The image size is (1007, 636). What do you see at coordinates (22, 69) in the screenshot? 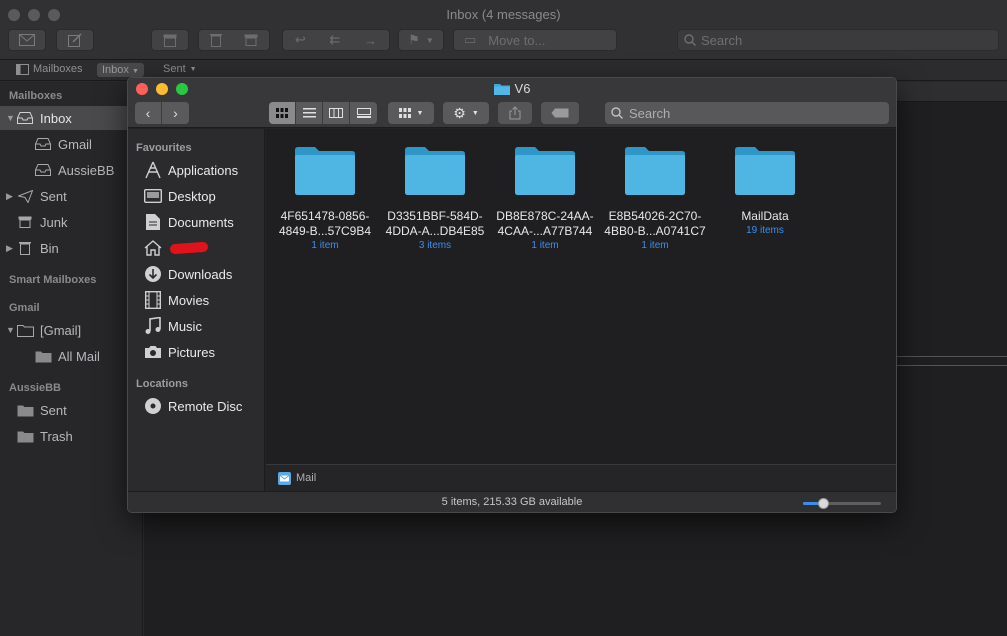
I see `sidebar-icon` at bounding box center [22, 69].